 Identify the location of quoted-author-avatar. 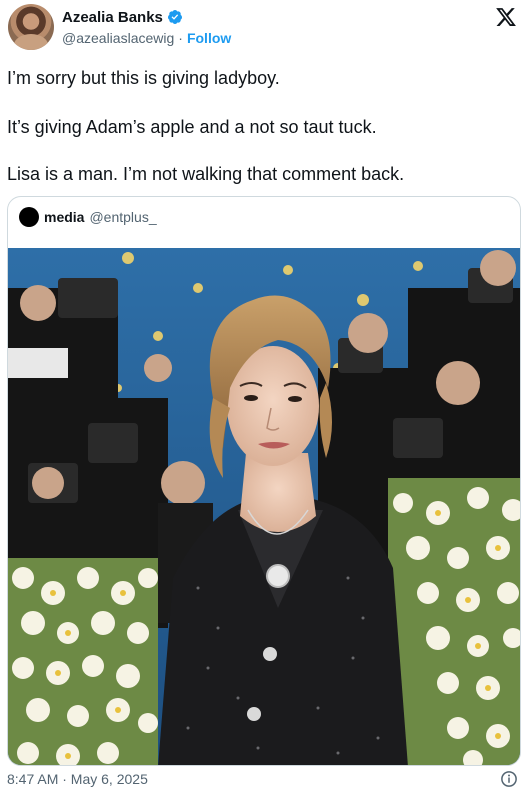
(29, 217).